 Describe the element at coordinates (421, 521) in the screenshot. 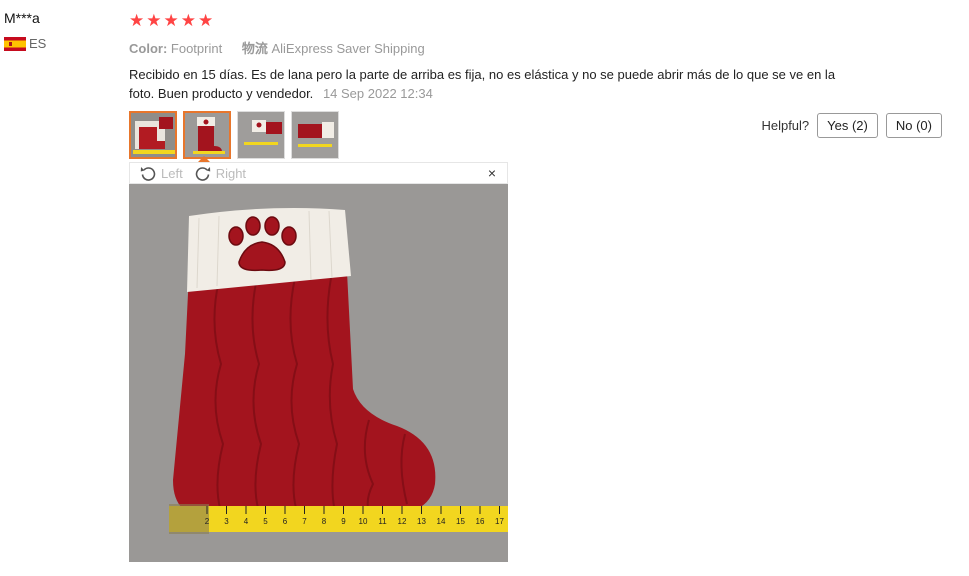

I see `ruler-tick-label: 13` at that location.